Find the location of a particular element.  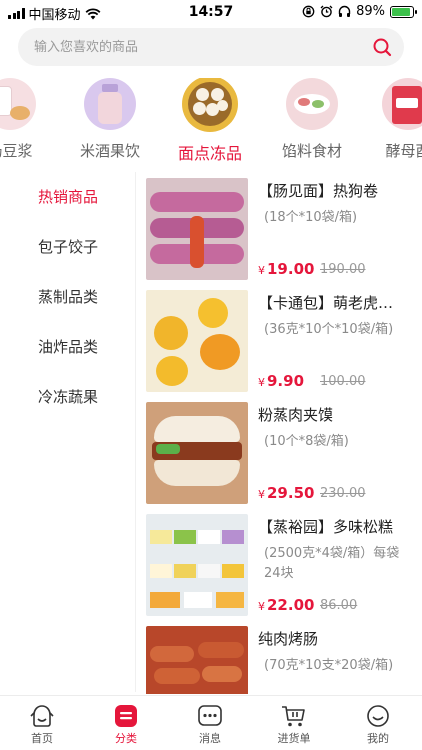

steamed-buns-image is located at coordinates (210, 105).